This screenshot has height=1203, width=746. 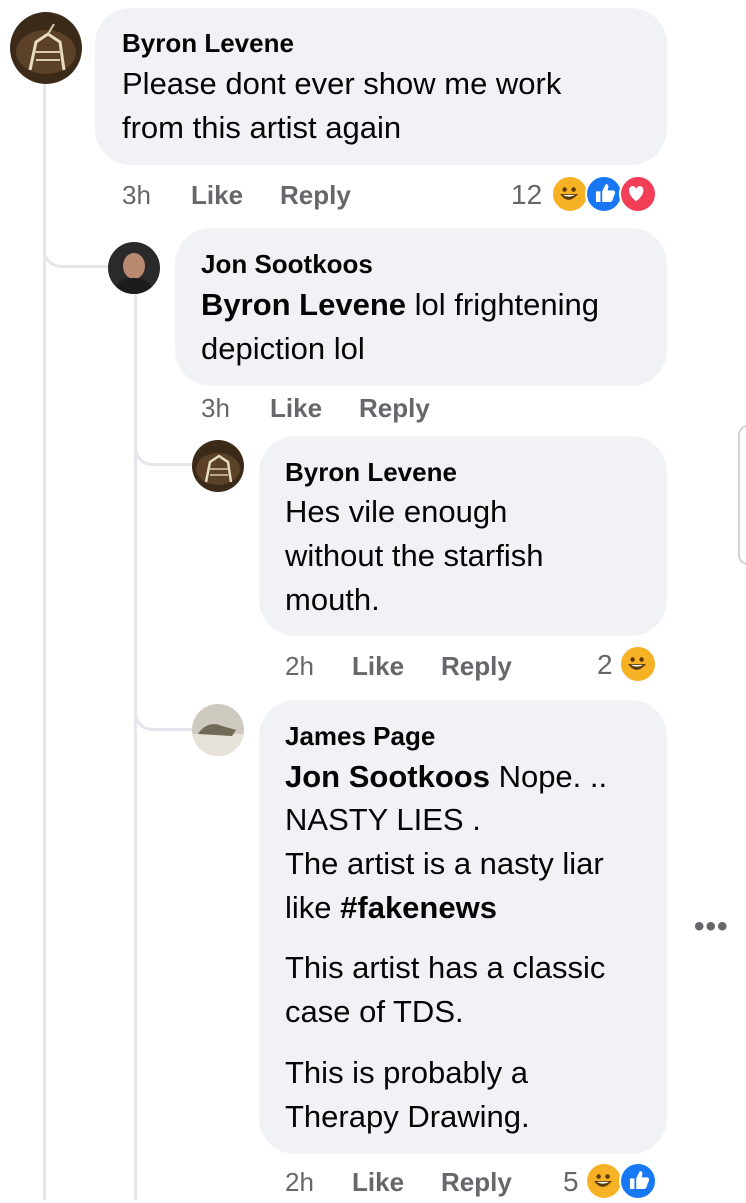 What do you see at coordinates (262, 127) in the screenshot?
I see `comment-text: from this artist again` at bounding box center [262, 127].